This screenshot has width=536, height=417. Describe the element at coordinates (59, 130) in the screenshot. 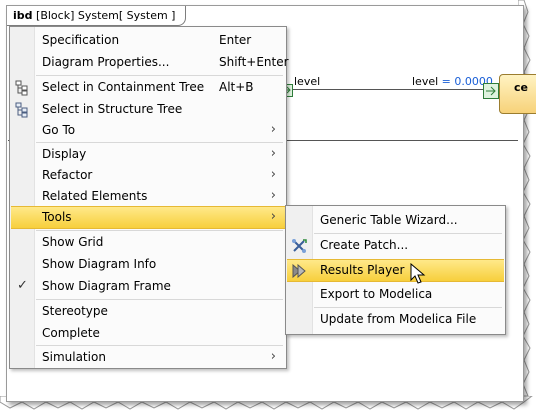

I see `menu-item-label: Go To` at that location.